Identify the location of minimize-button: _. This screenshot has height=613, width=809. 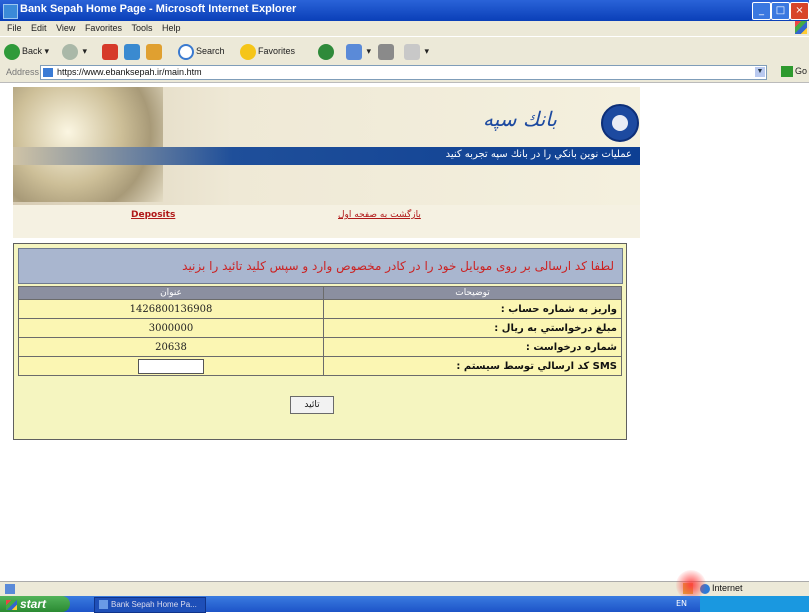
(761, 11).